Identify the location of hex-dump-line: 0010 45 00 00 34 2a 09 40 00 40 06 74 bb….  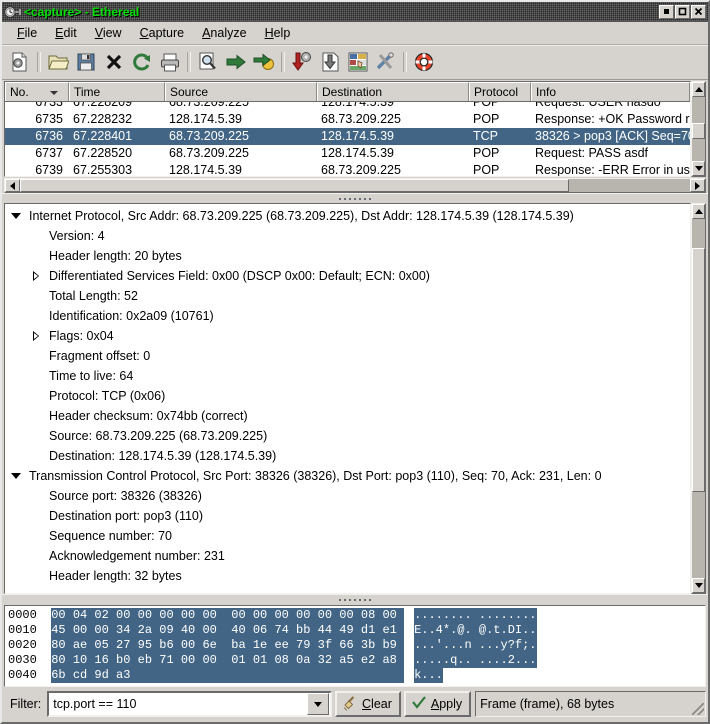
(356, 630).